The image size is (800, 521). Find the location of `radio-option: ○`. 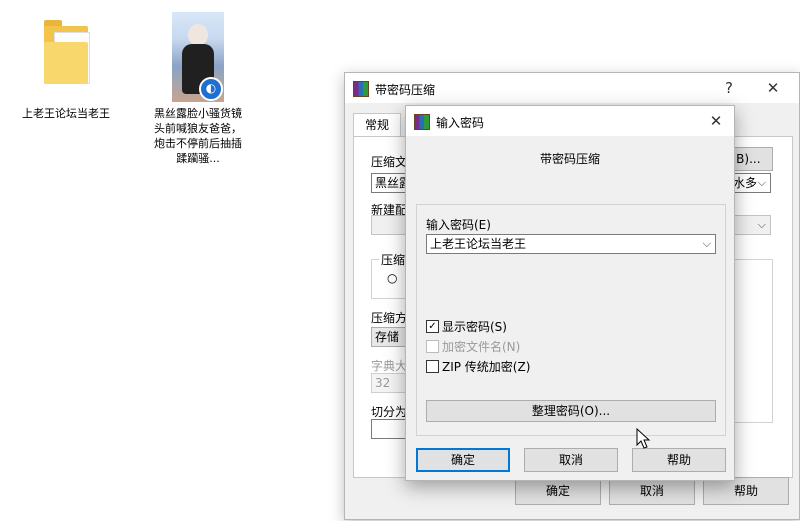

radio-option: ○ is located at coordinates (392, 278).